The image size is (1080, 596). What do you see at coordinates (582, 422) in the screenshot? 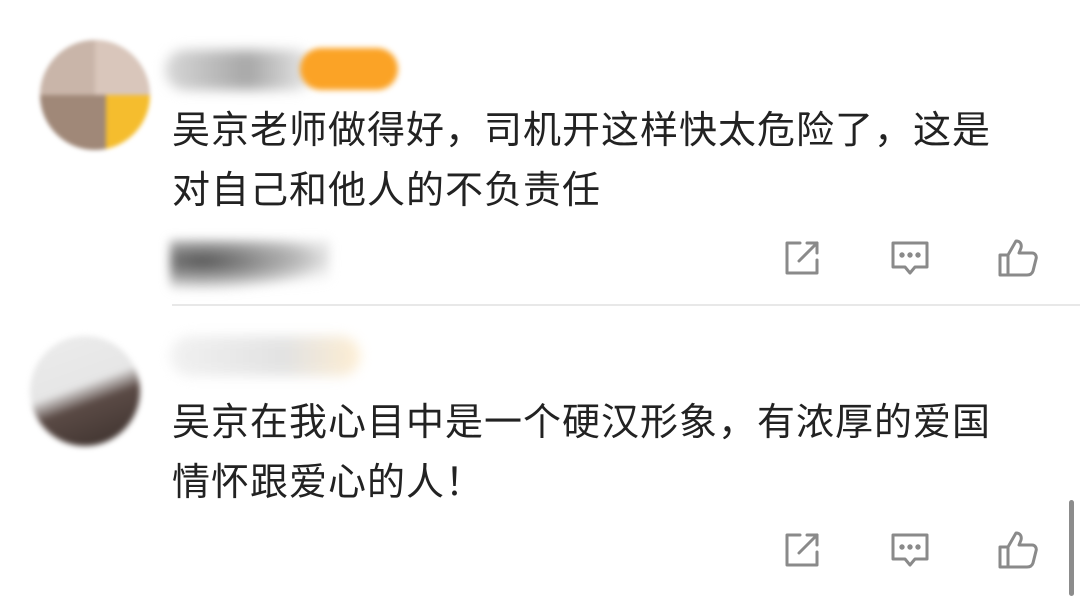
I see `comment-text-line-1: 吴京在我心目中是一个硬汉形象，有浓厚的爱国` at bounding box center [582, 422].